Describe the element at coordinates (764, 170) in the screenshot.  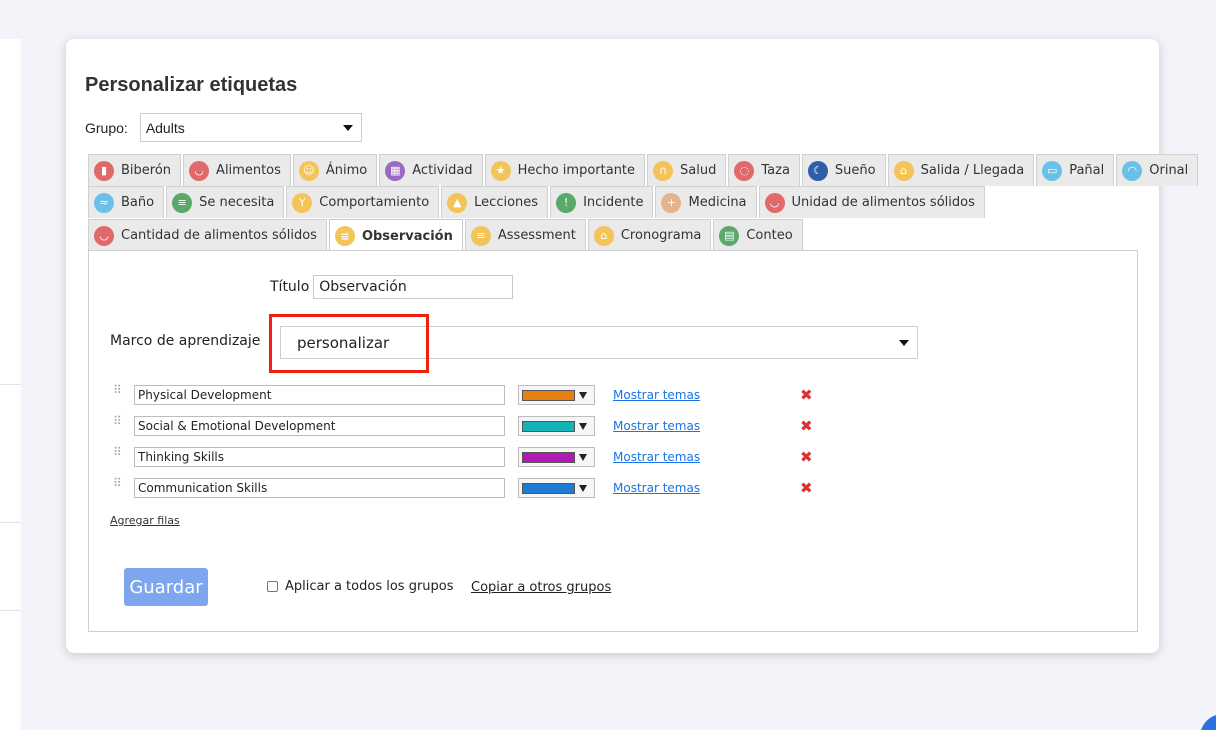
I see `tab-taza: ◌ Taza` at that location.